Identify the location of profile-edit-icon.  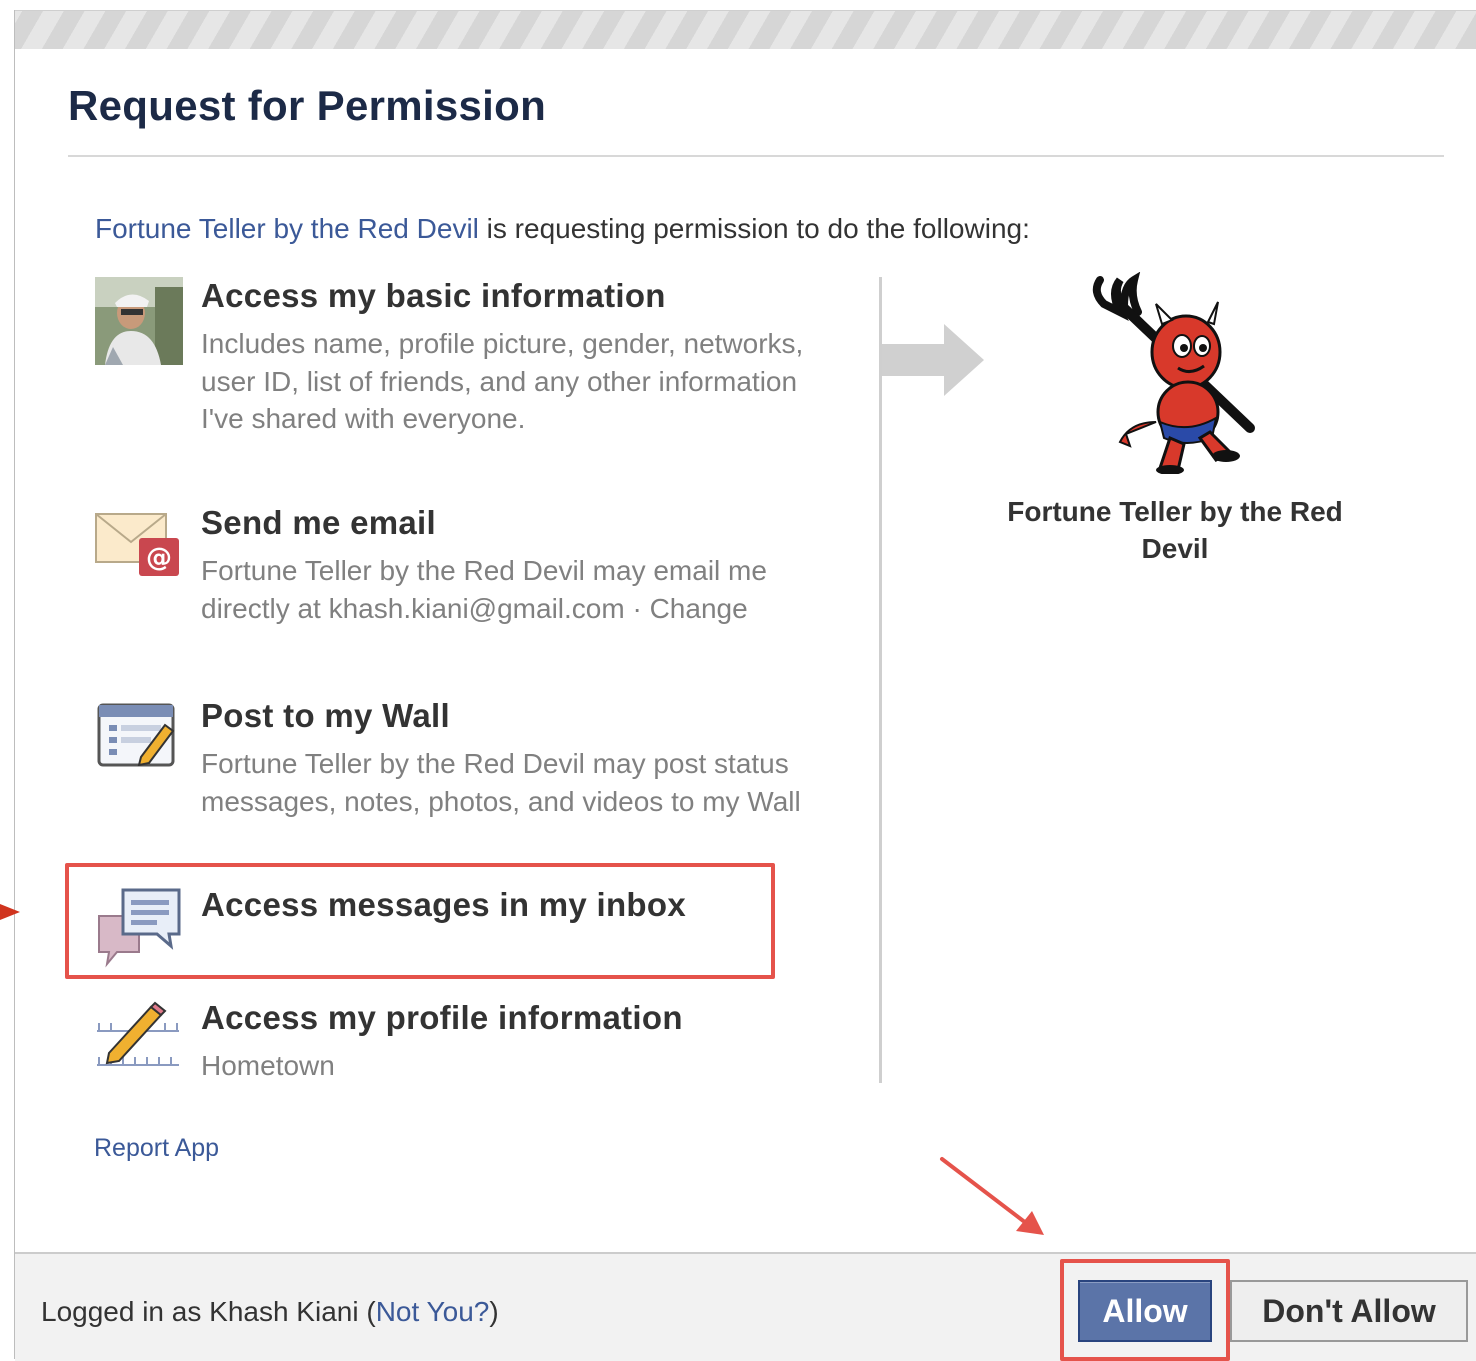
(138, 1033).